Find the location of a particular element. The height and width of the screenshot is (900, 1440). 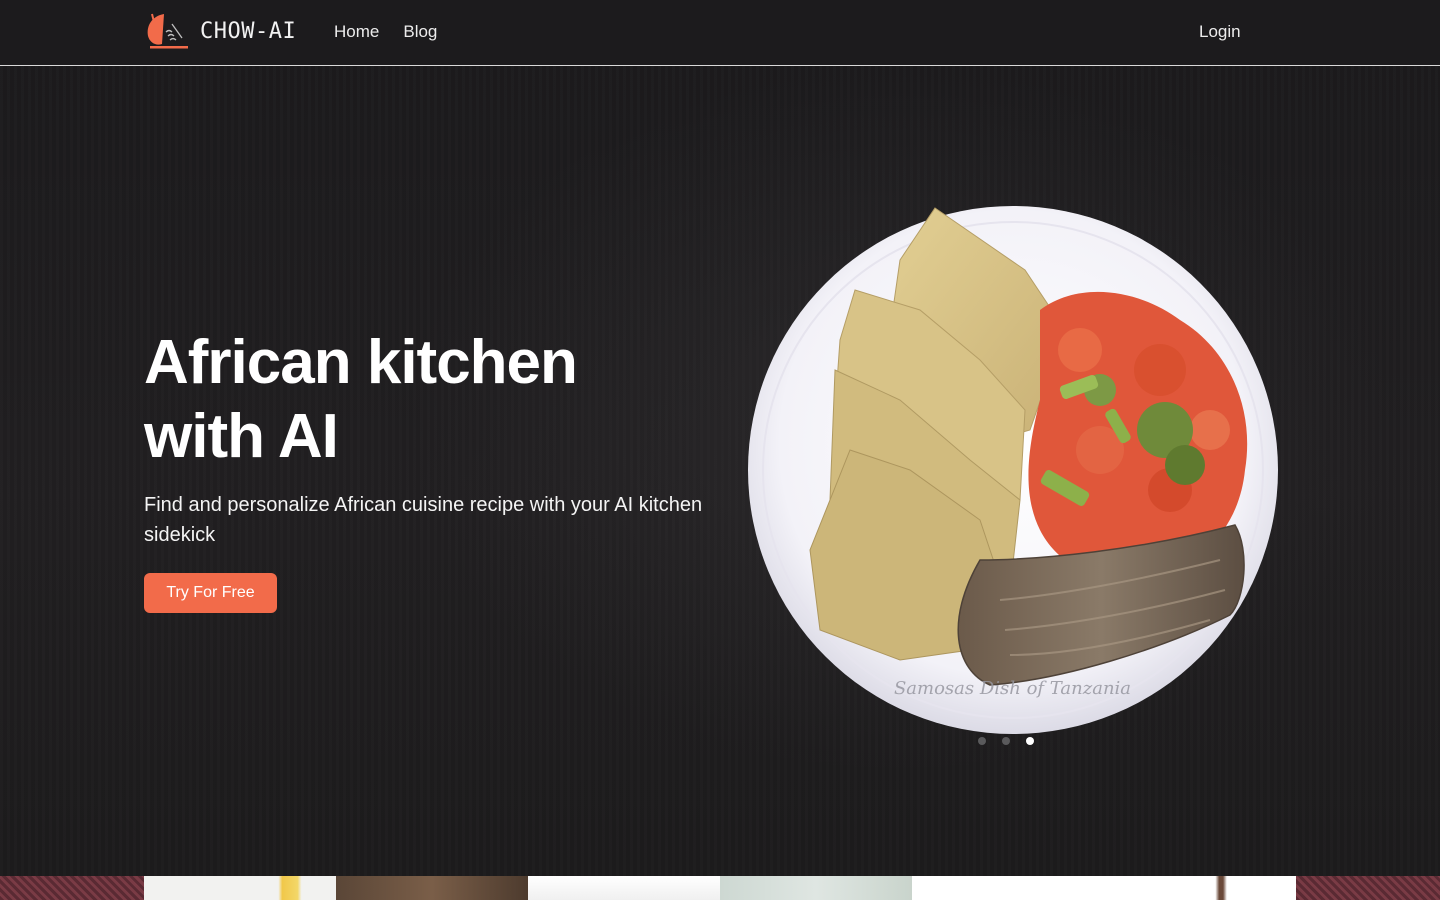

nav-blog-link: Blog is located at coordinates (420, 32).